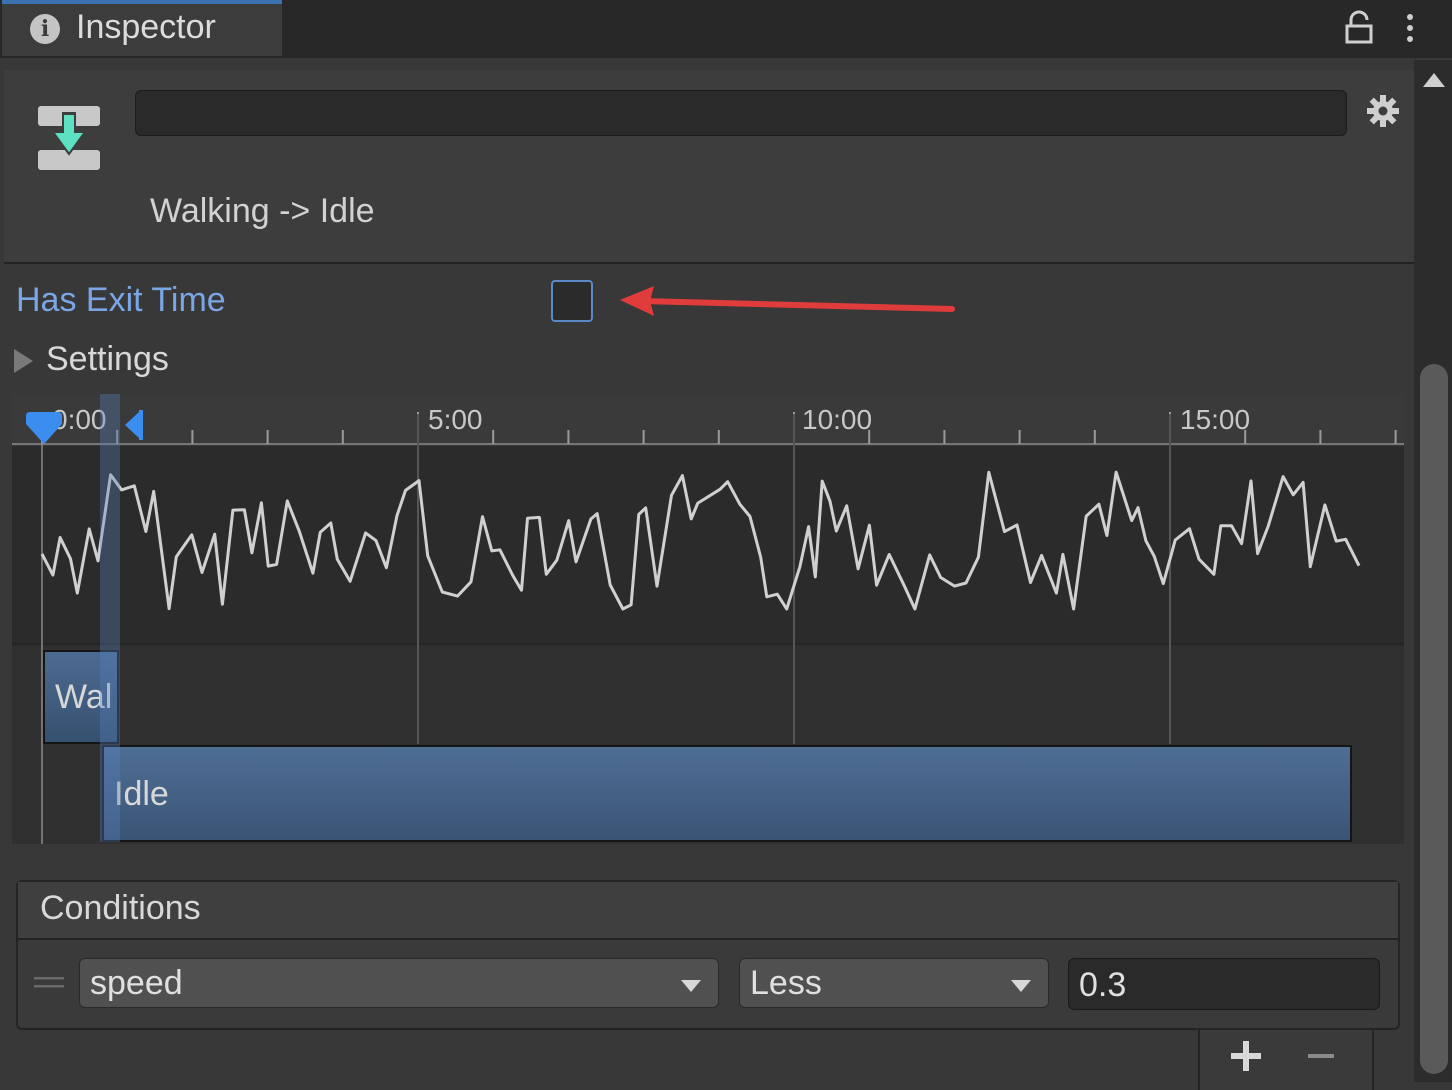 This screenshot has height=1090, width=1452. Describe the element at coordinates (136, 983) in the screenshot. I see `condition-parameter-value: speed` at that location.